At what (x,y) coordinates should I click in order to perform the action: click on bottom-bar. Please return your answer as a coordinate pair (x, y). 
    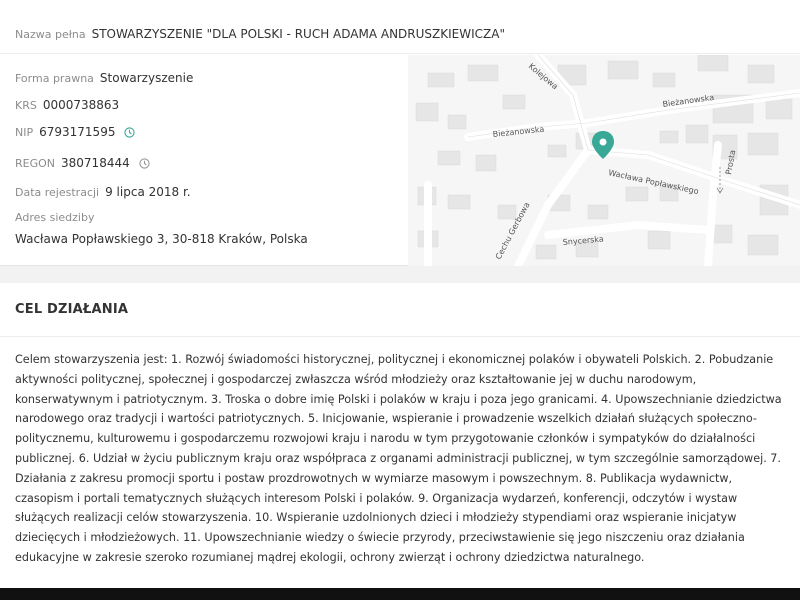
    Looking at the image, I should click on (400, 594).